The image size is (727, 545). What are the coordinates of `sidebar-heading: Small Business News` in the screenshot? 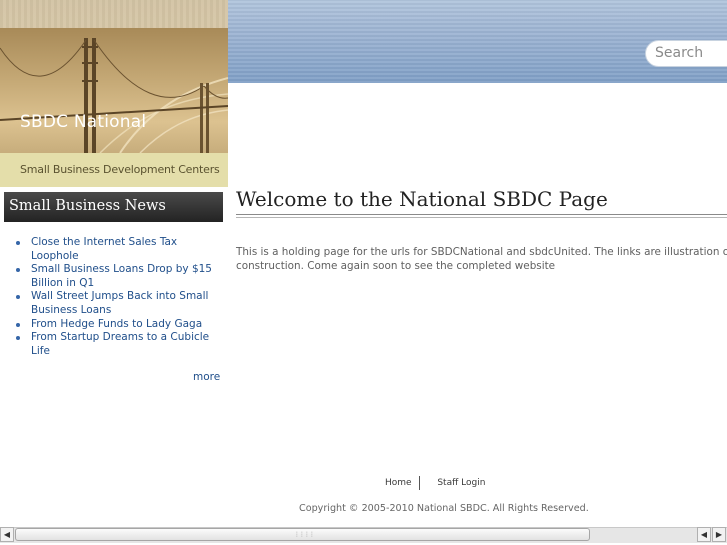 It's located at (87, 206).